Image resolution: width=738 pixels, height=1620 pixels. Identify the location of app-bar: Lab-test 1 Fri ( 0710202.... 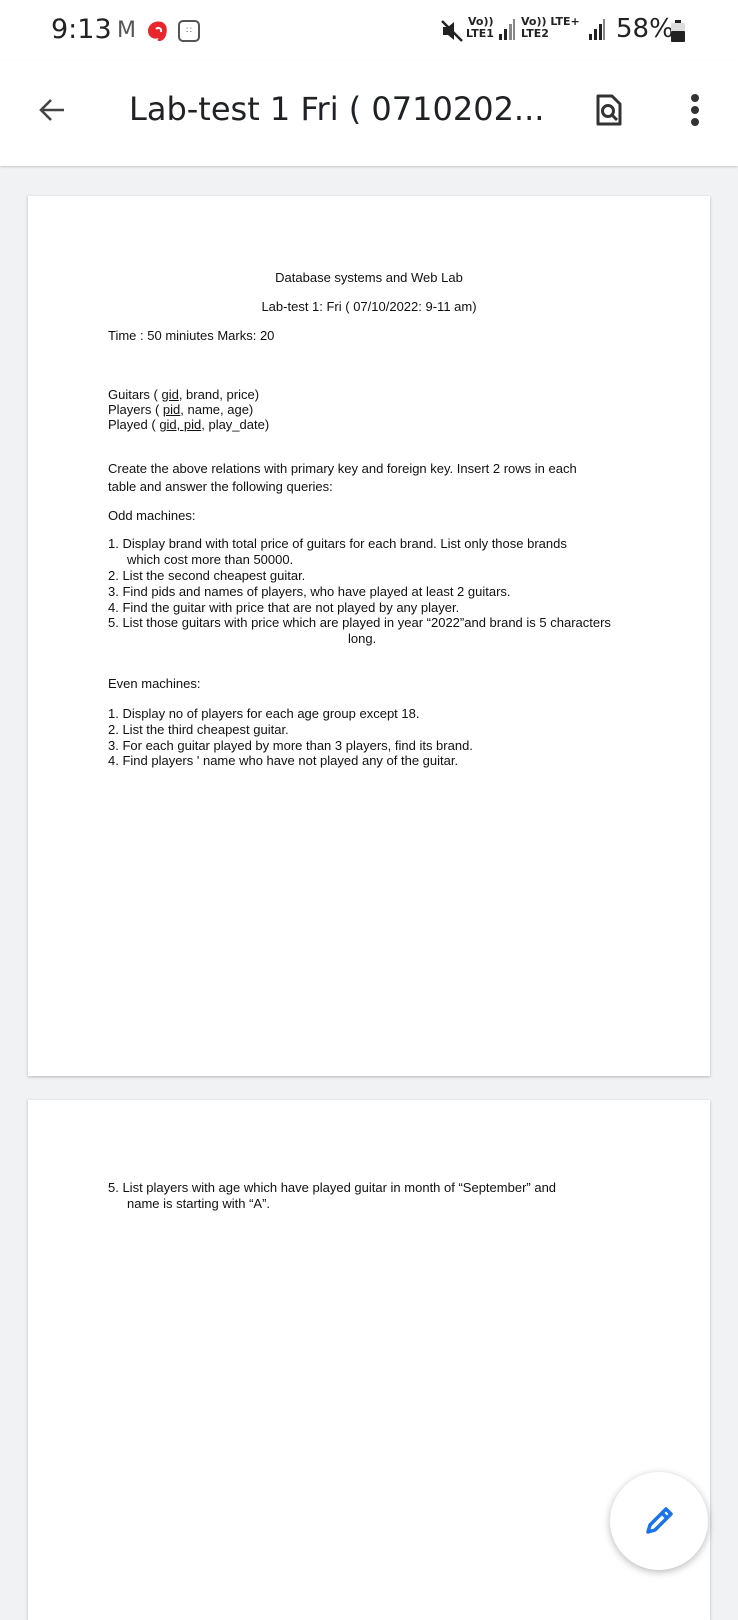
(369, 113).